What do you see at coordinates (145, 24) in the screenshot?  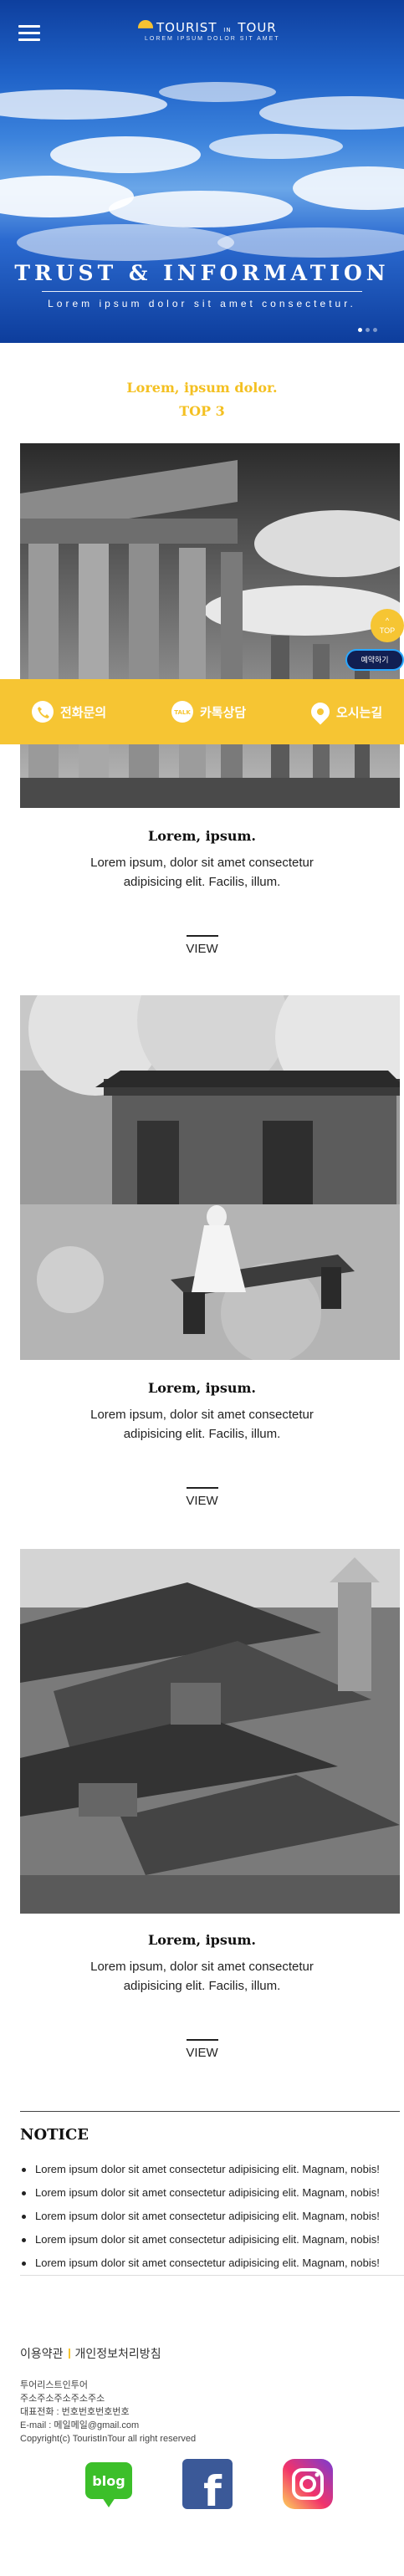 I see `sun-logo-icon` at bounding box center [145, 24].